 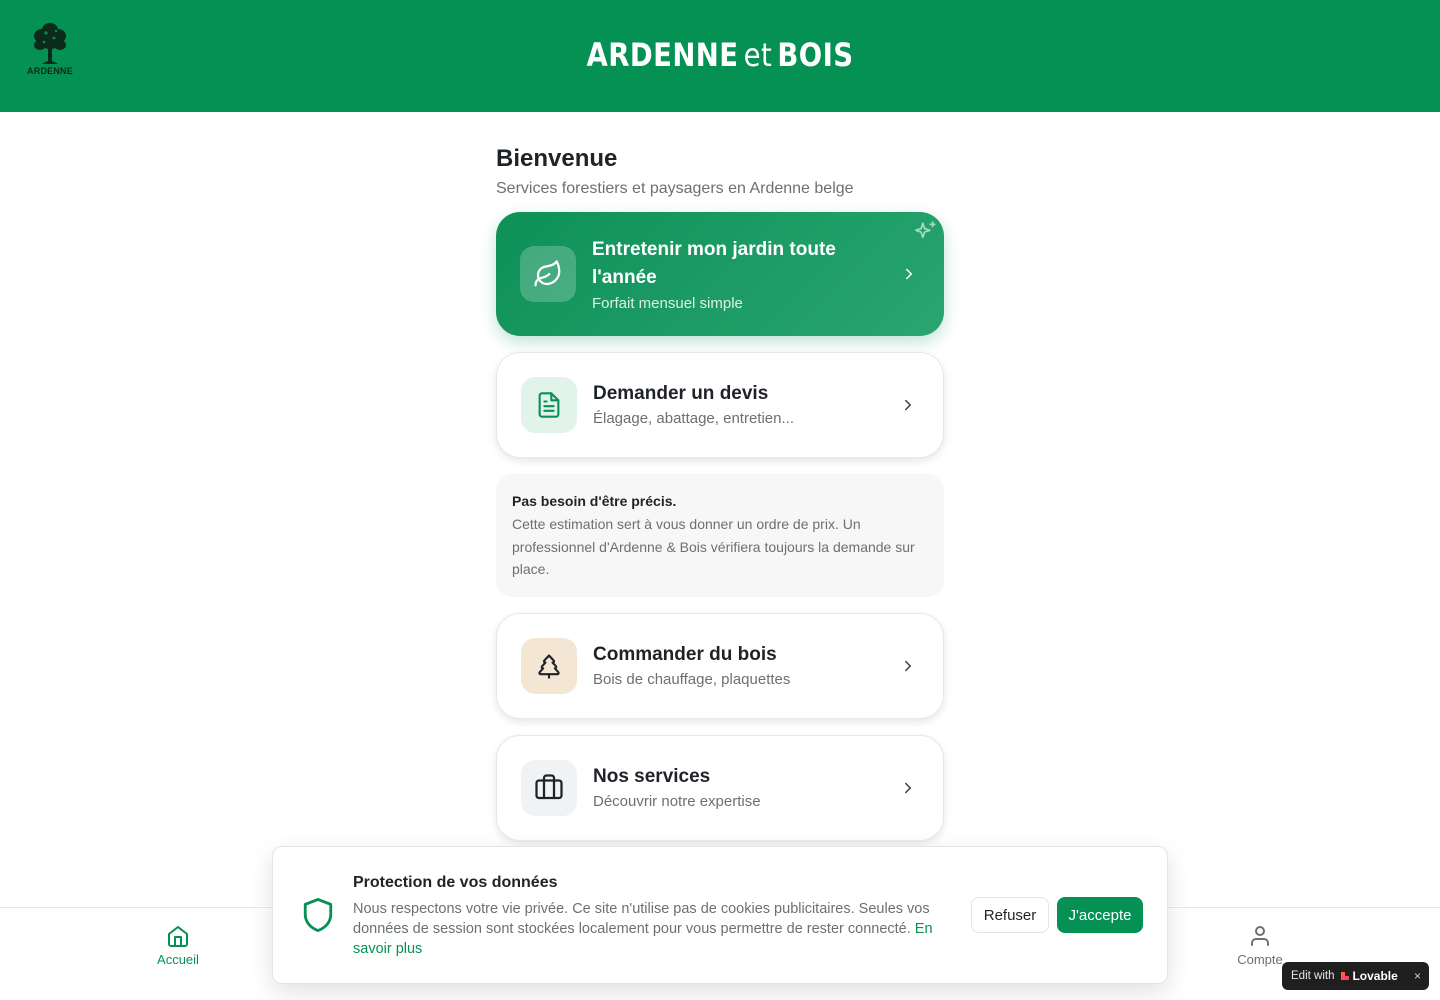 I want to click on services-text: Nos services Découvrir notre expertise, so click(x=677, y=788).